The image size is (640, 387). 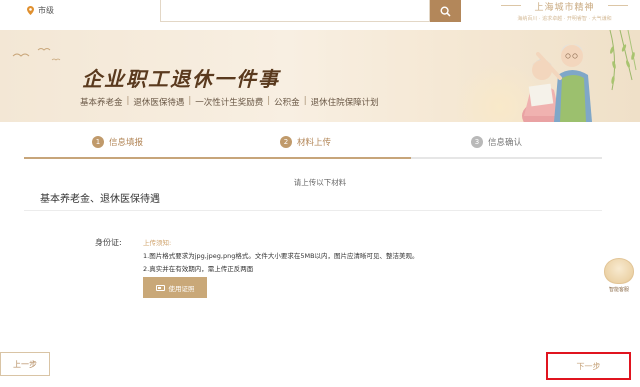 What do you see at coordinates (36, 54) in the screenshot?
I see `birds-decoration-icon` at bounding box center [36, 54].